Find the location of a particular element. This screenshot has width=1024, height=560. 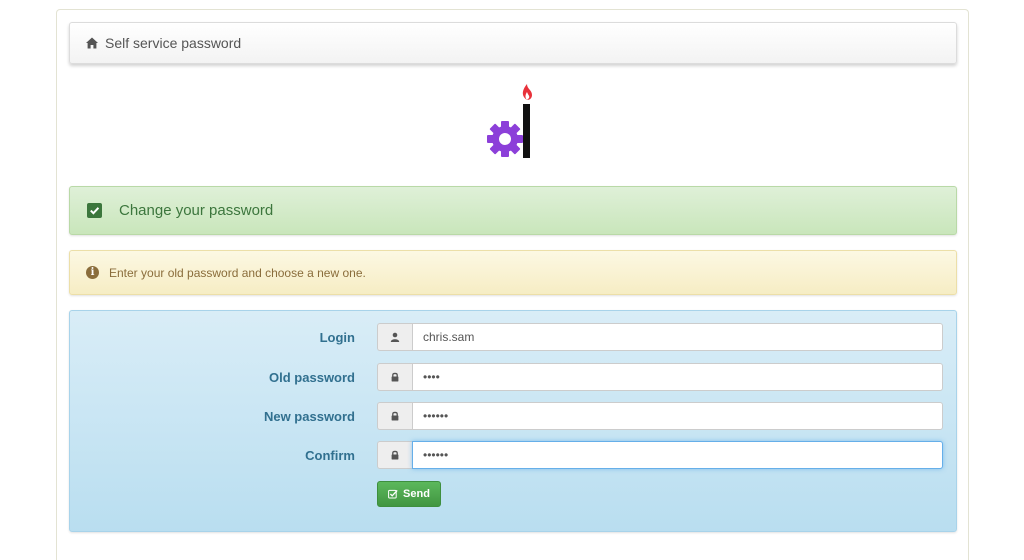

confirm-input-group is located at coordinates (660, 455).